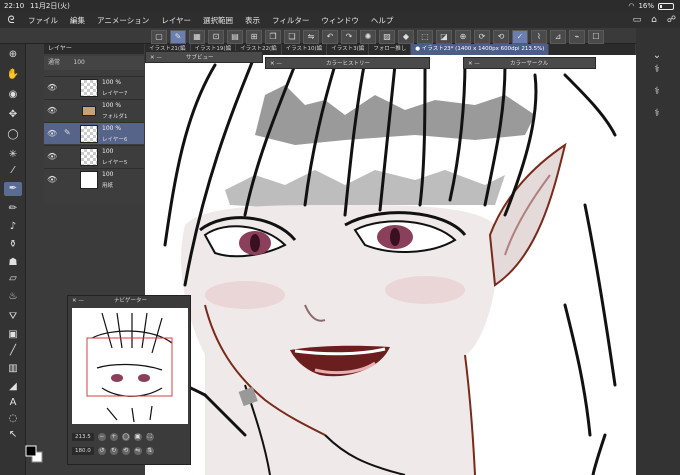 The width and height of the screenshot is (680, 475). Describe the element at coordinates (176, 20) in the screenshot. I see `menu-layer: レイヤー` at that location.